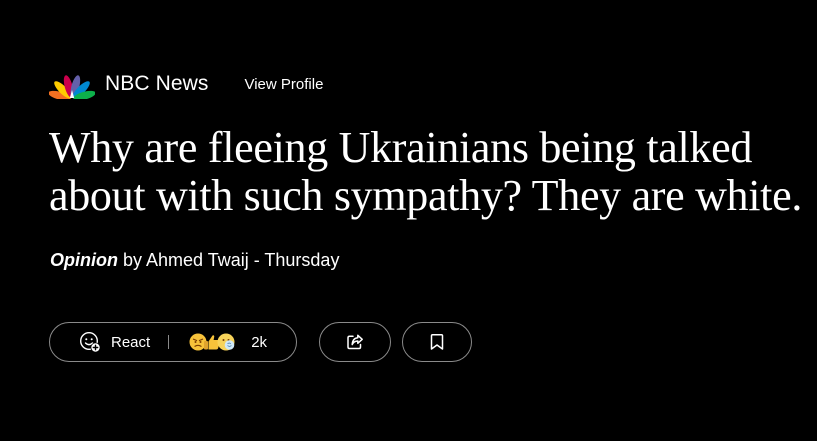 The width and height of the screenshot is (817, 441). I want to click on save-button, so click(437, 342).